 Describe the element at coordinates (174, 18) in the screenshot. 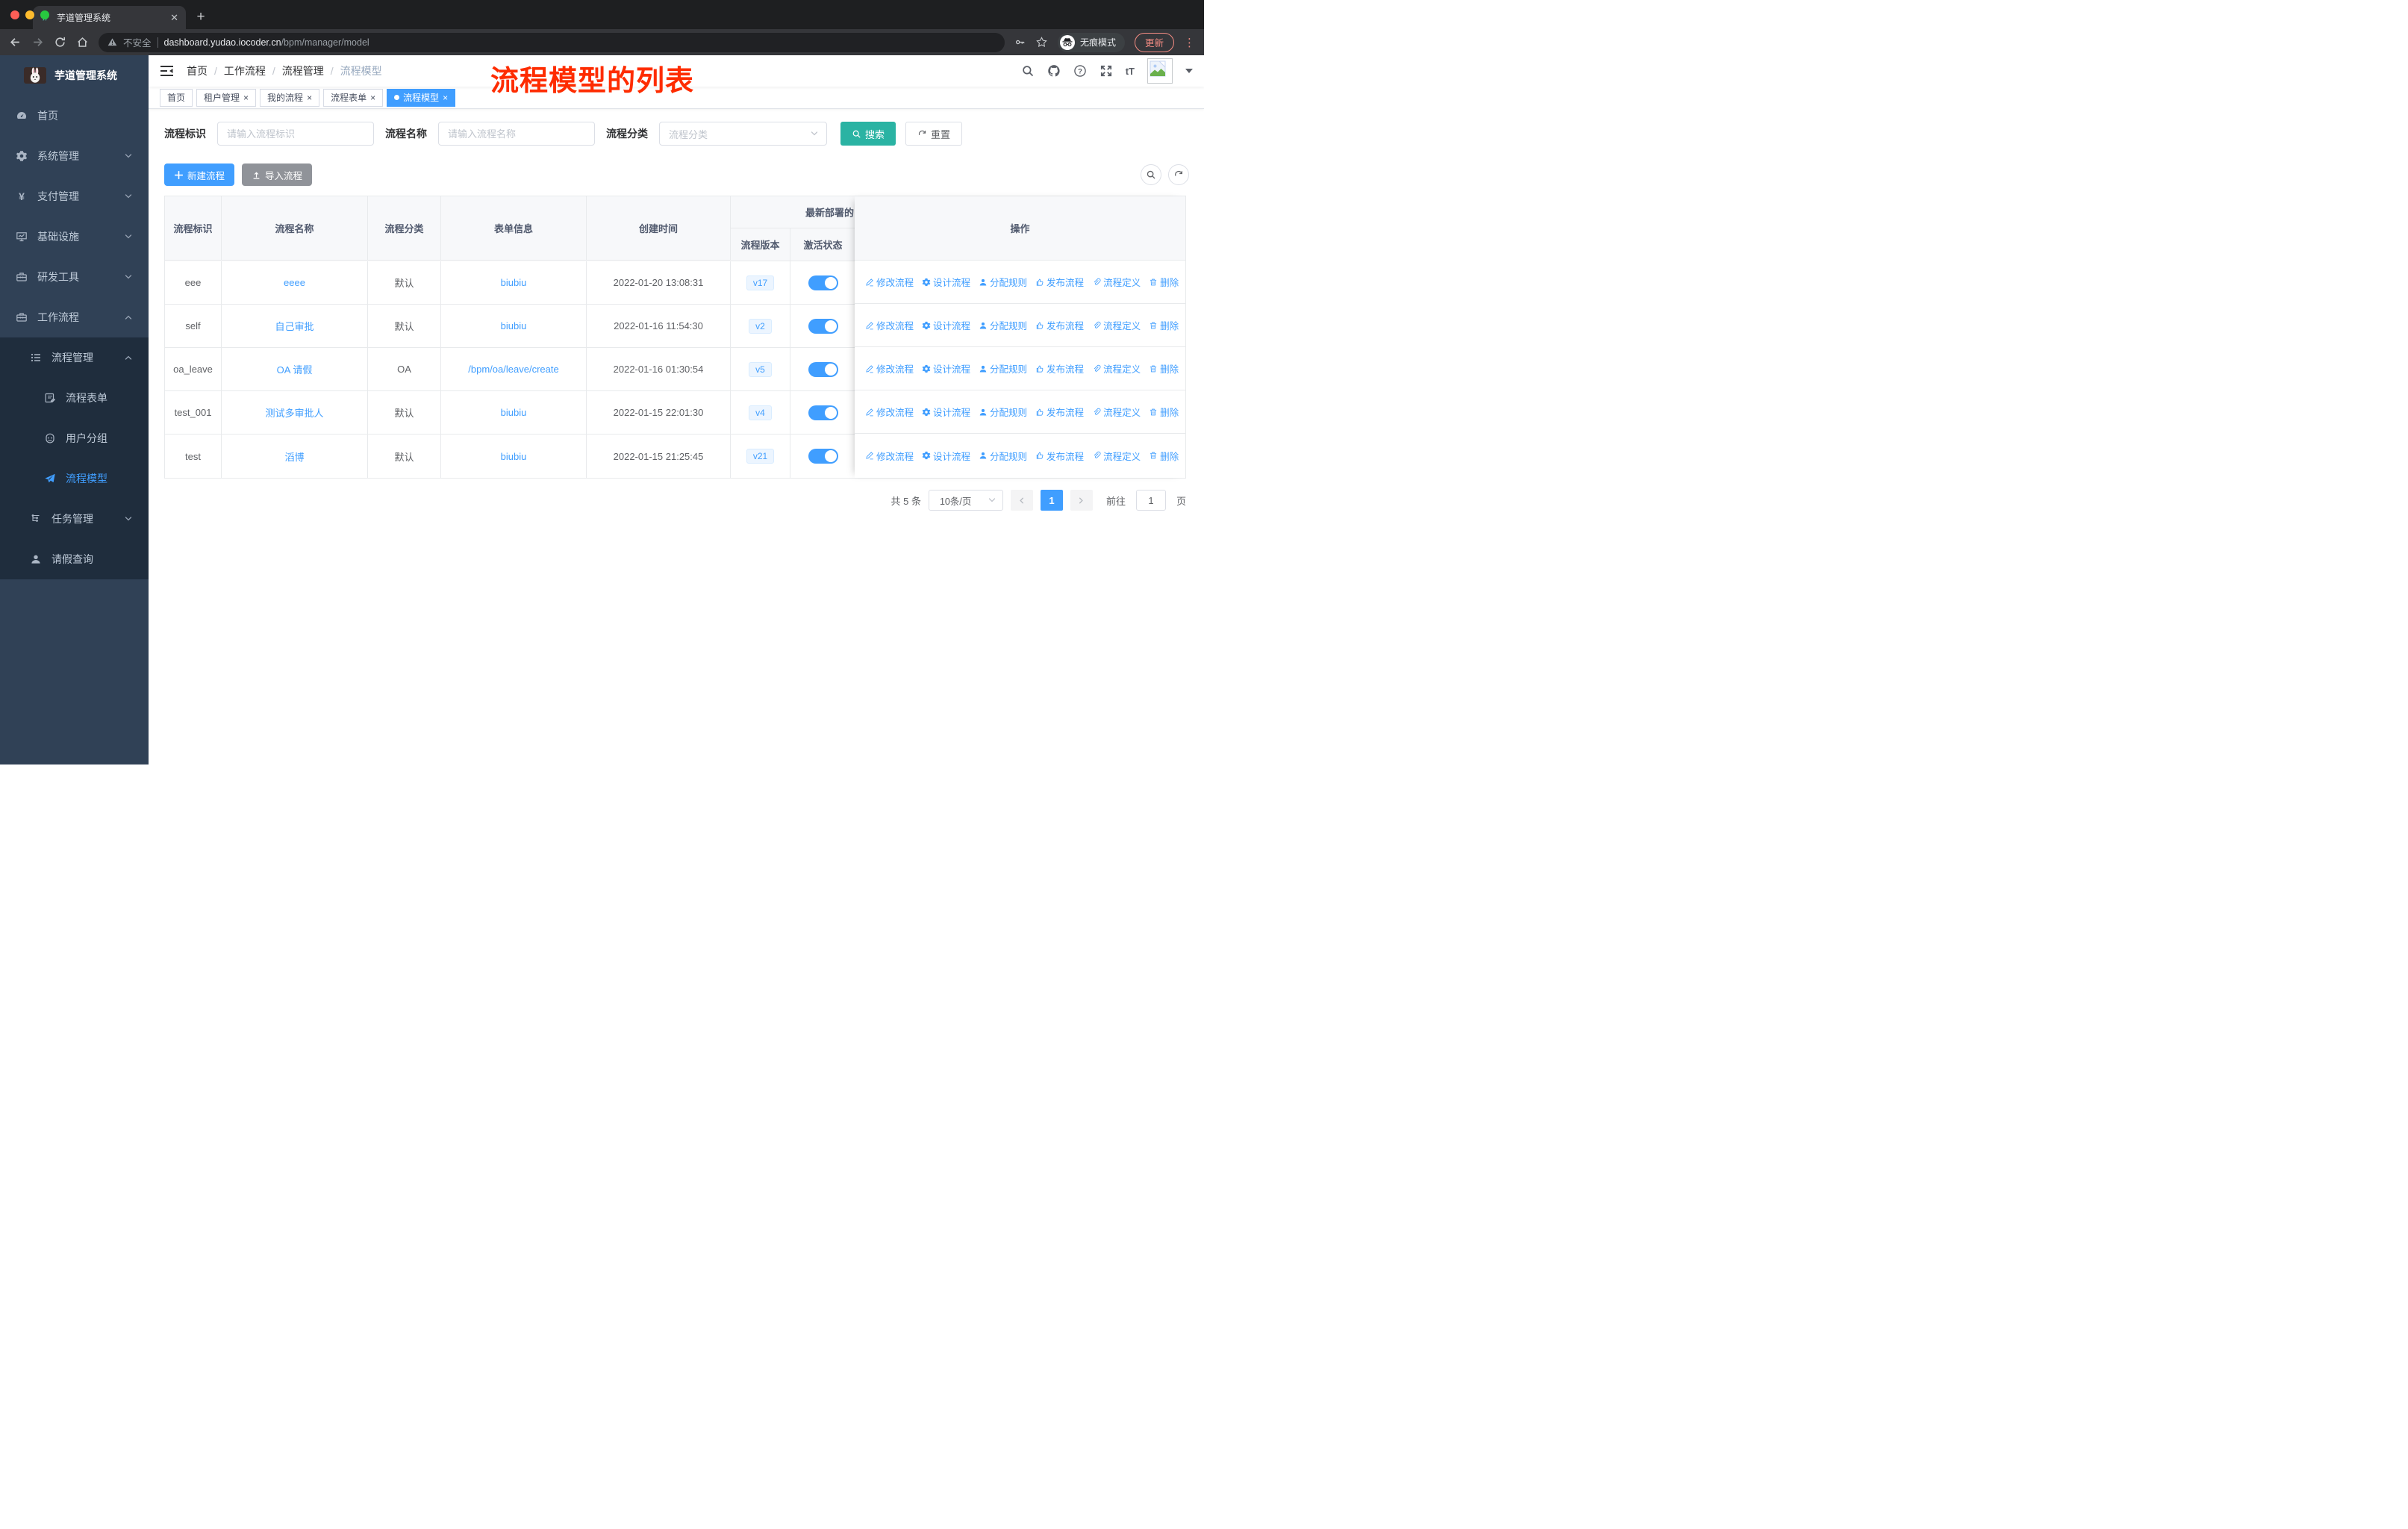

I see `close-tab-icon: ✕` at that location.